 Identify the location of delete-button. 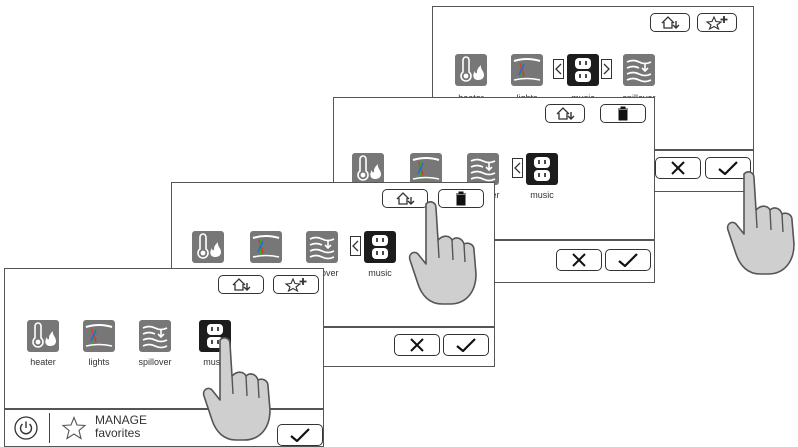
(623, 113).